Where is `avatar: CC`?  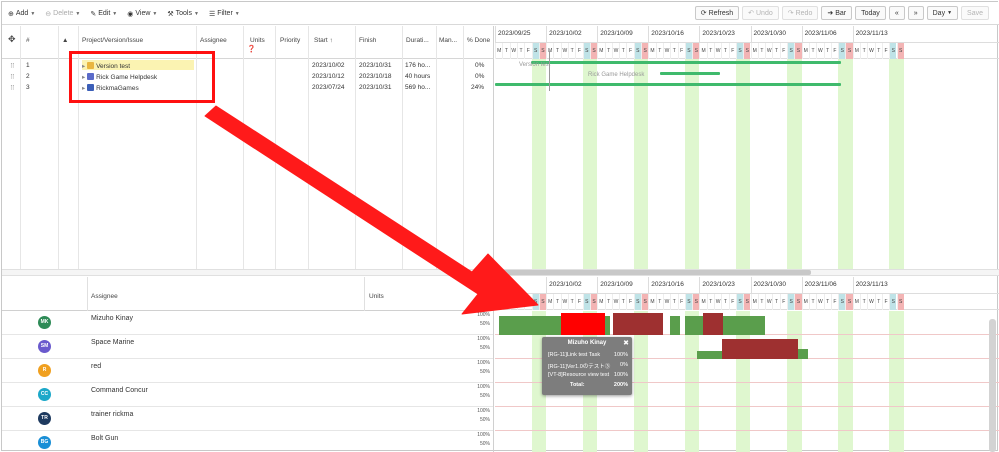 avatar: CC is located at coordinates (44, 394).